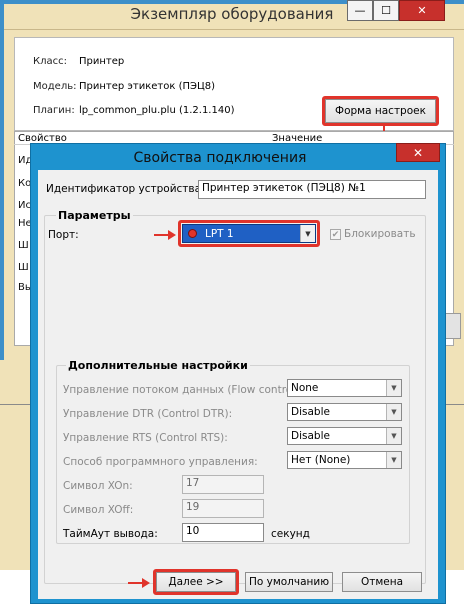 The height and width of the screenshot is (609, 464). Describe the element at coordinates (63, 235) in the screenshot. I see `port-label: Порт:` at that location.